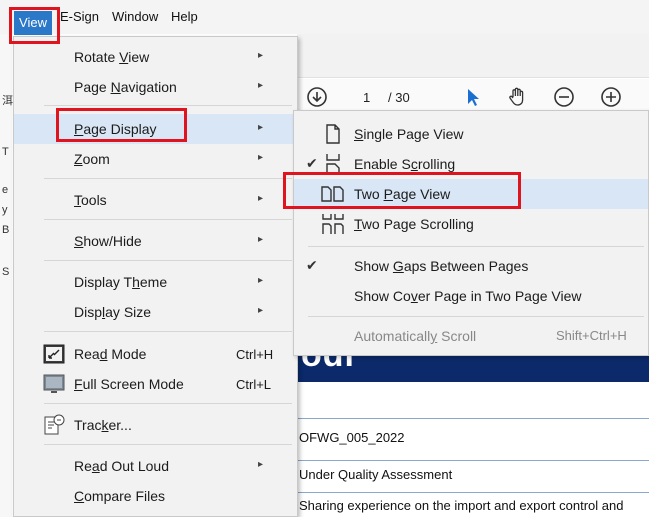 The height and width of the screenshot is (517, 649). I want to click on document-table-row: Under Quality Assessment, so click(473, 475).